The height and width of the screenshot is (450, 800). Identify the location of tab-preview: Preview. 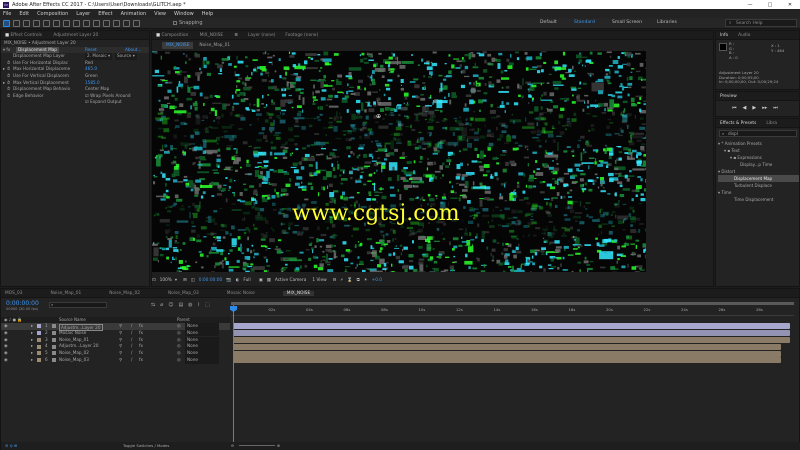
(728, 96).